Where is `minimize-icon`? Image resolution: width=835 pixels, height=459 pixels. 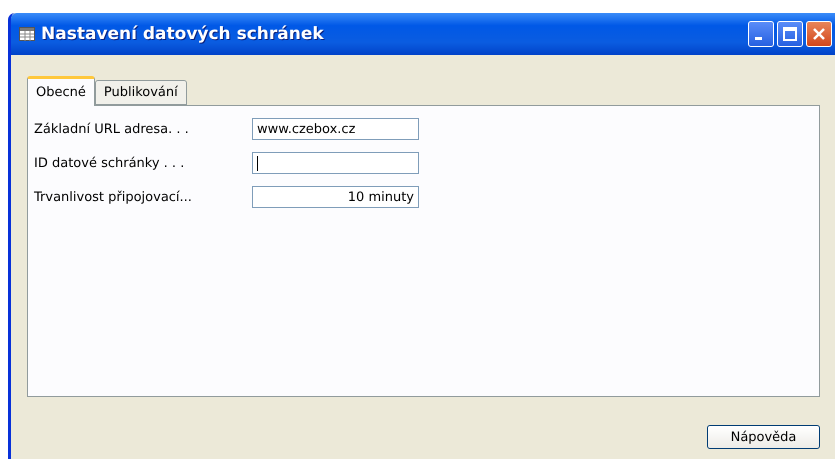 minimize-icon is located at coordinates (758, 38).